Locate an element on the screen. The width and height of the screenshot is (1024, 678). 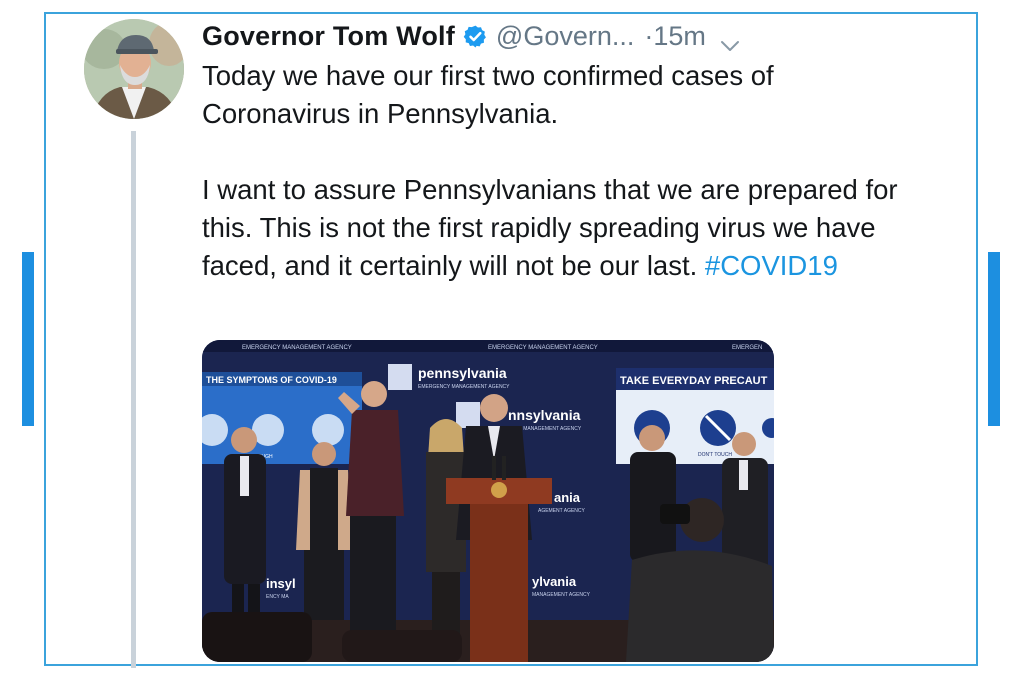
tweet-header: Governor Tom Wolf @Govern... ·15m is located at coordinates (471, 36).